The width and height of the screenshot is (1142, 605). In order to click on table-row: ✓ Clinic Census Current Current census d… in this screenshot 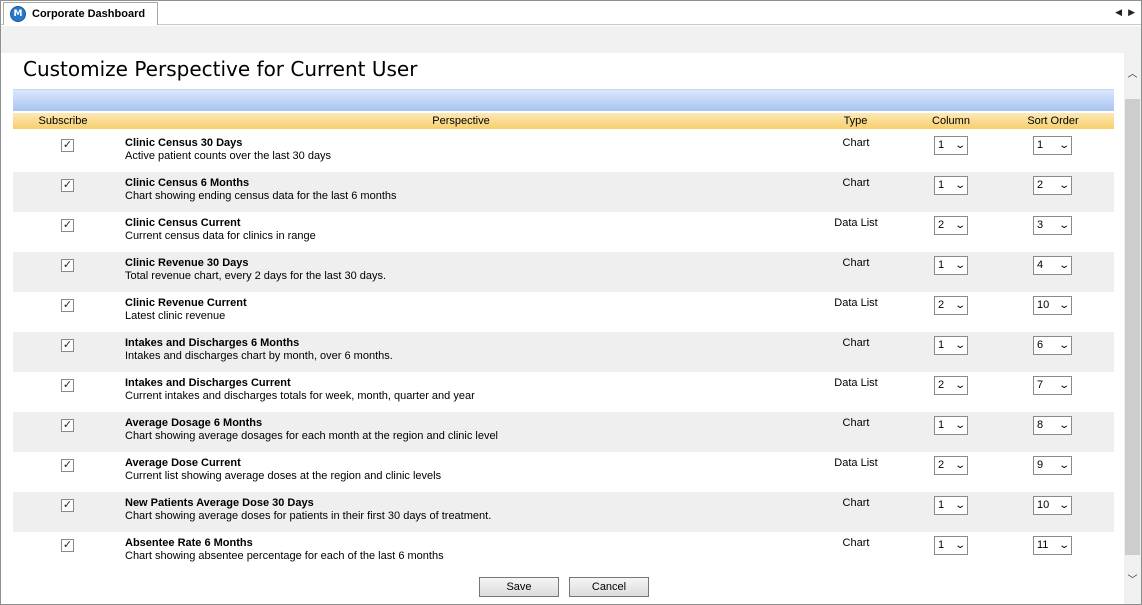, I will do `click(563, 232)`.